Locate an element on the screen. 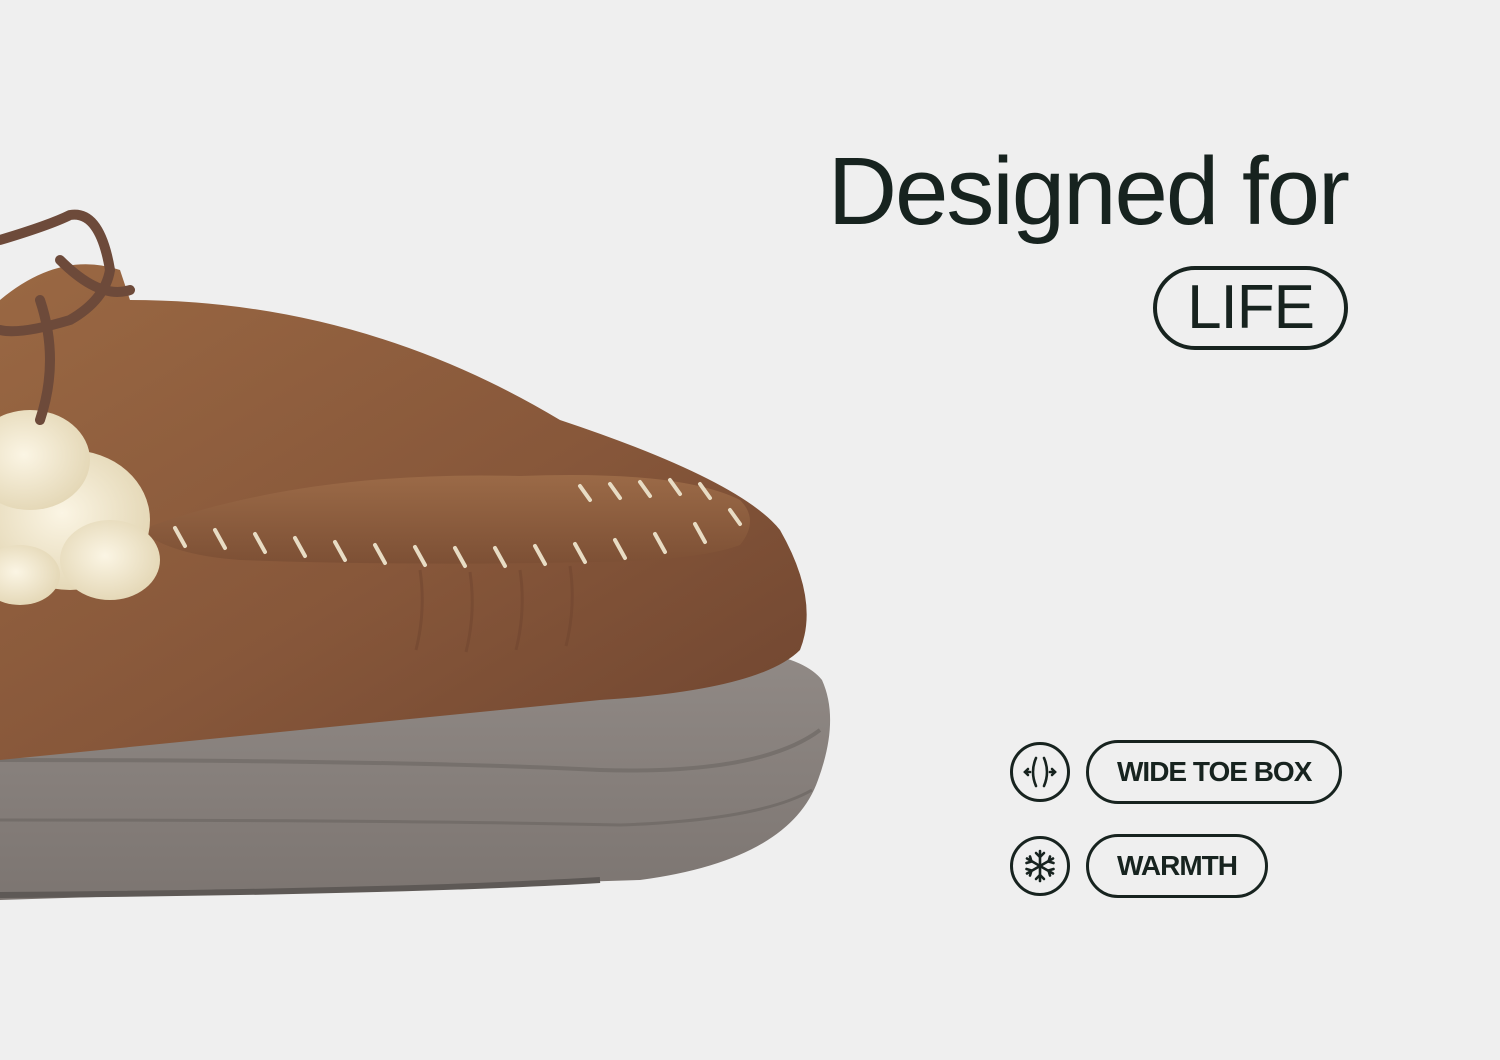 This screenshot has width=1500, height=1060. feature-item-warmth: WARMTH is located at coordinates (1230, 866).